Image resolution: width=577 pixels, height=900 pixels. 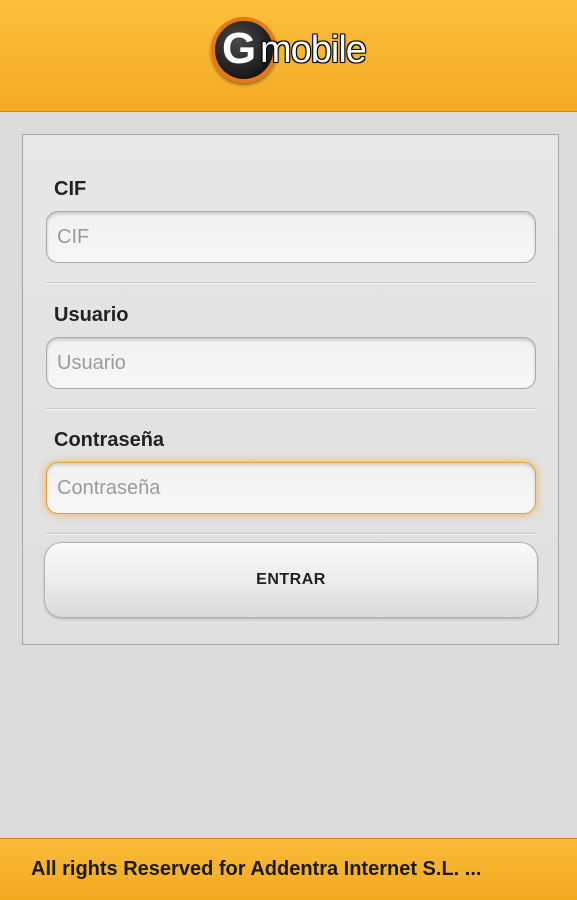 I want to click on gmobile-logo: G mobile, so click(x=293, y=52).